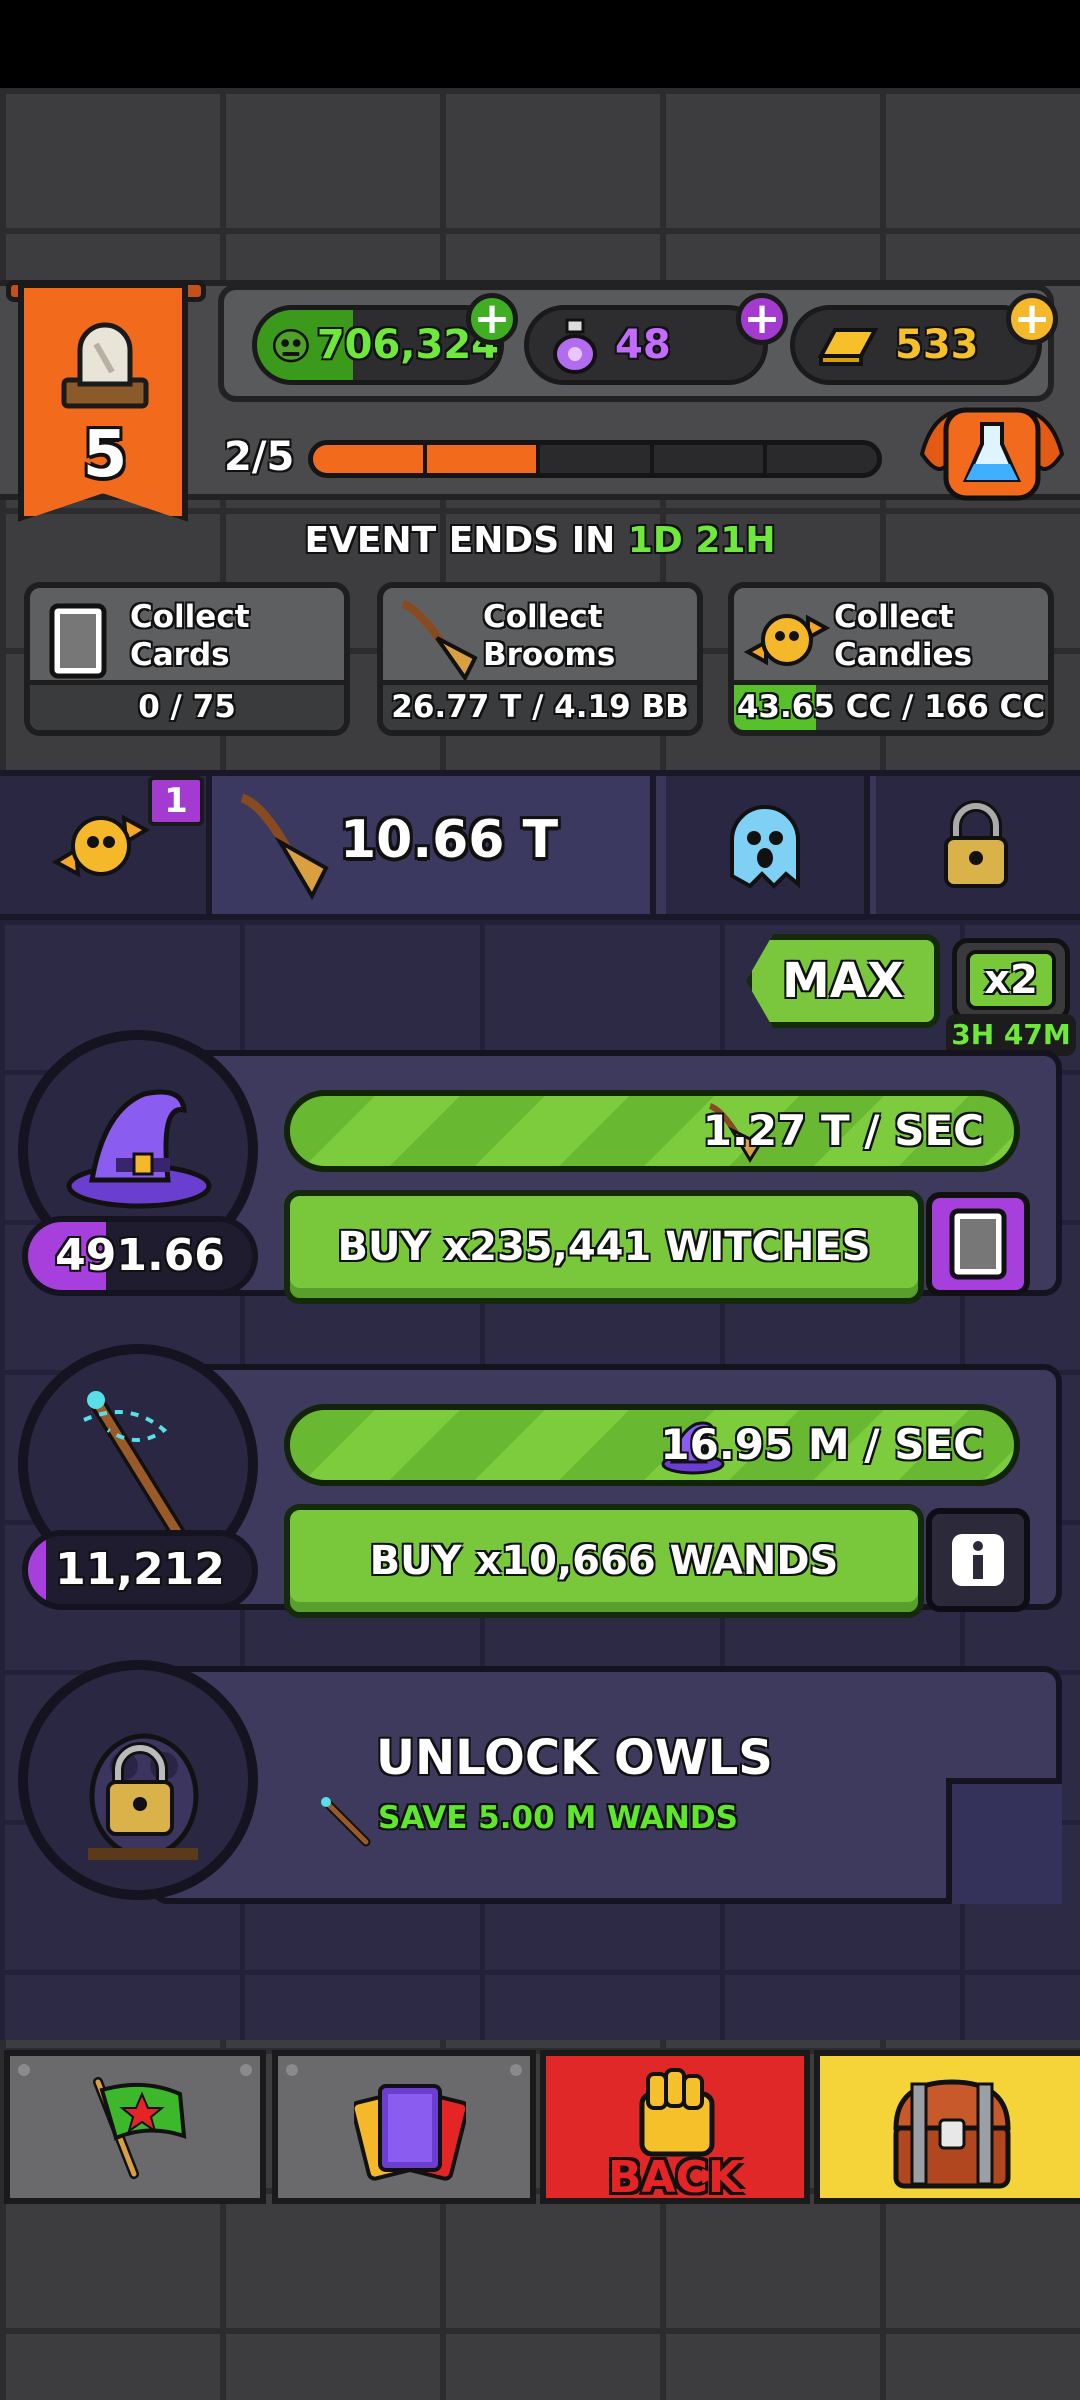  I want to click on tab-ghost, so click(768, 845).